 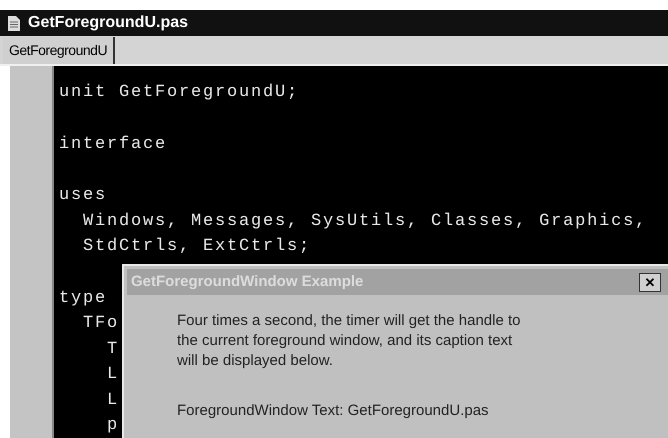 What do you see at coordinates (59, 50) in the screenshot?
I see `editor-tab: GetForegroundU` at bounding box center [59, 50].